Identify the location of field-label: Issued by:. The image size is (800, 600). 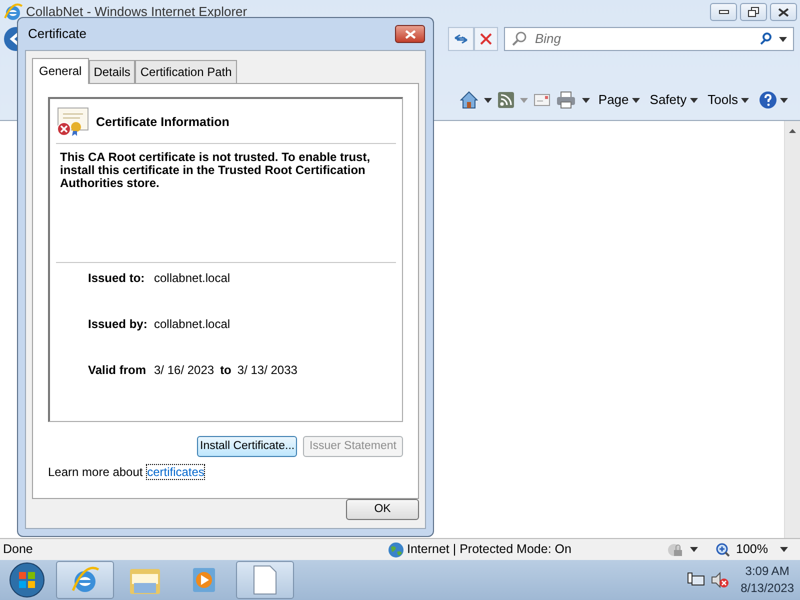
(118, 324).